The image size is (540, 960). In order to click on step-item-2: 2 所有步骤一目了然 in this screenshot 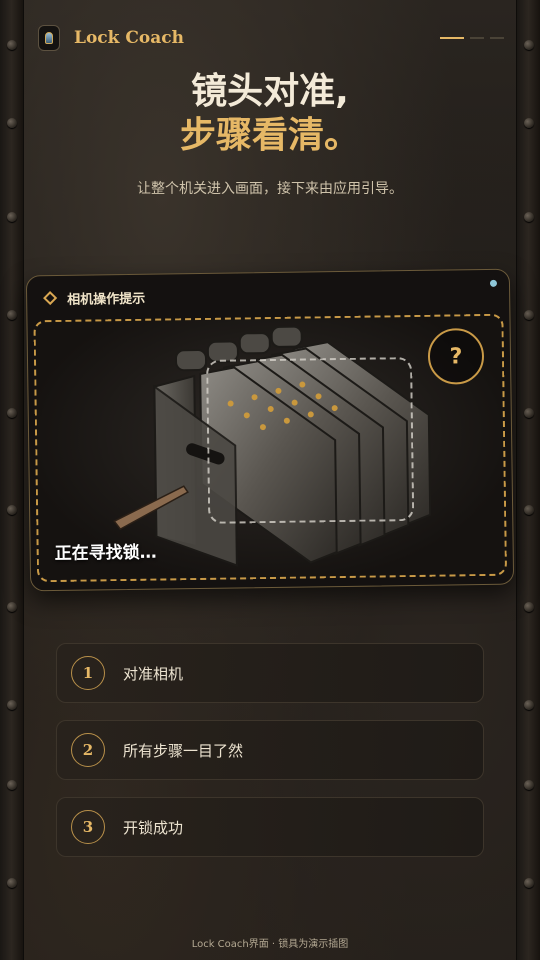, I will do `click(270, 750)`.